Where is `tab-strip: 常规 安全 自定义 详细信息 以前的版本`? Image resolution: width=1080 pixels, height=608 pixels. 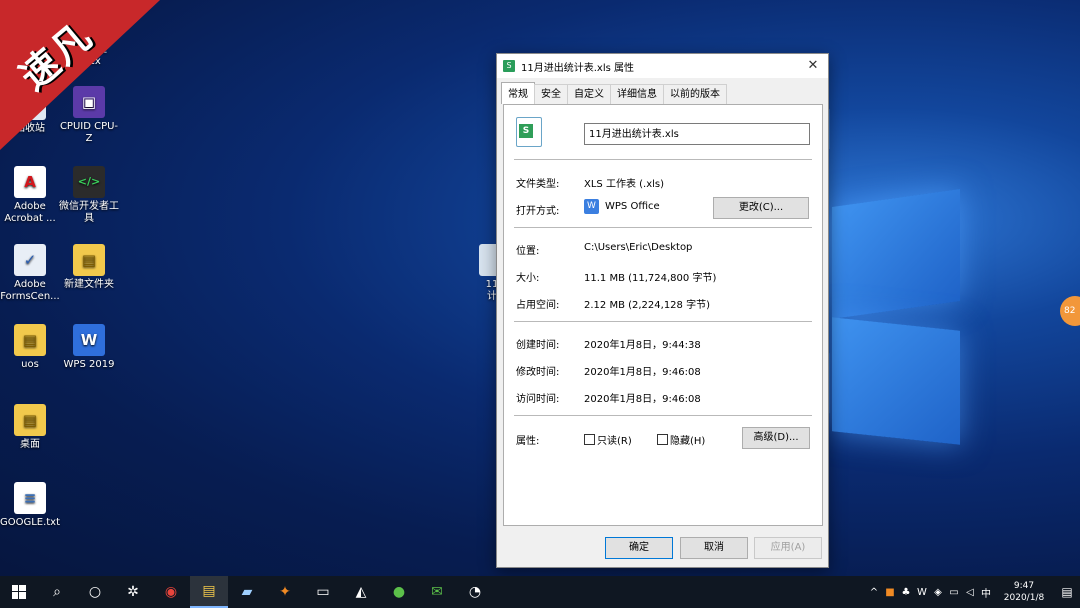
tab-strip: 常规 安全 自定义 详细信息 以前的版本 is located at coordinates (614, 93).